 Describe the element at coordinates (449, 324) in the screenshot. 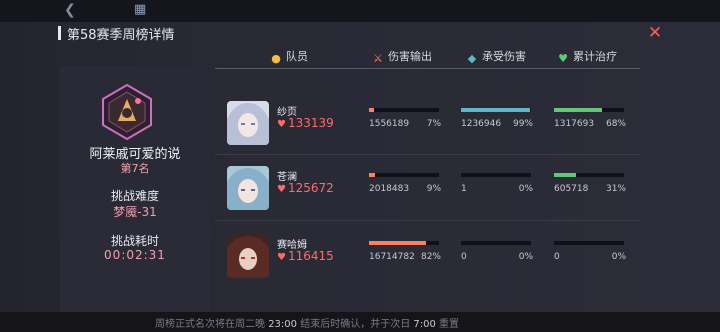

I see `notice-part: 重置` at that location.